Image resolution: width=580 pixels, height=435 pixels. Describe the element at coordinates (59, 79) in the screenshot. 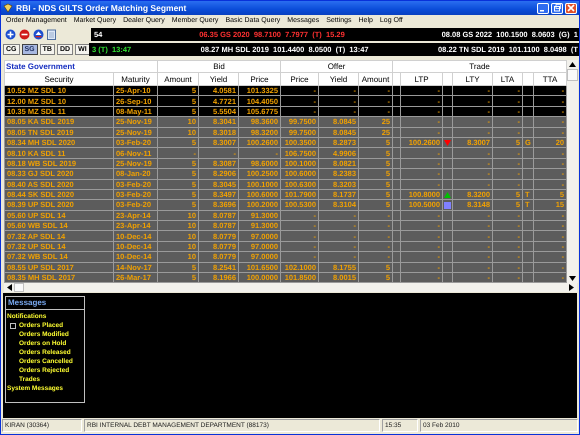

I see `column-header: Security` at that location.